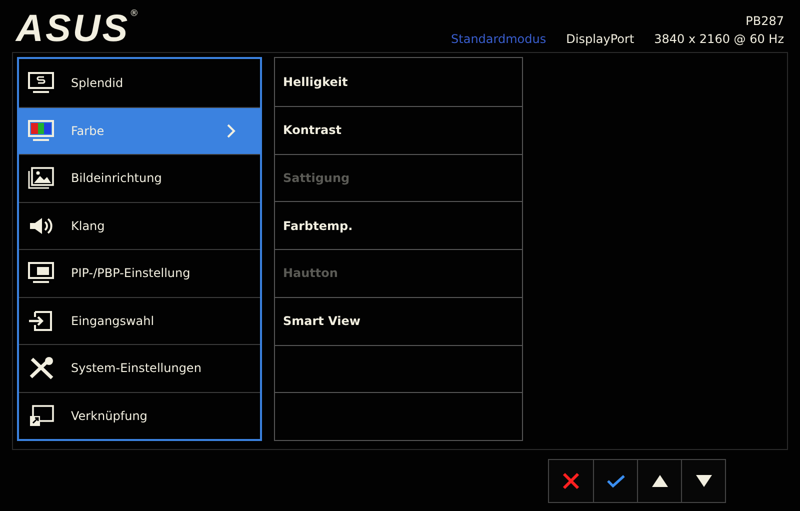 Image resolution: width=800 pixels, height=511 pixels. What do you see at coordinates (41, 416) in the screenshot?
I see `shortcut-icon` at bounding box center [41, 416].